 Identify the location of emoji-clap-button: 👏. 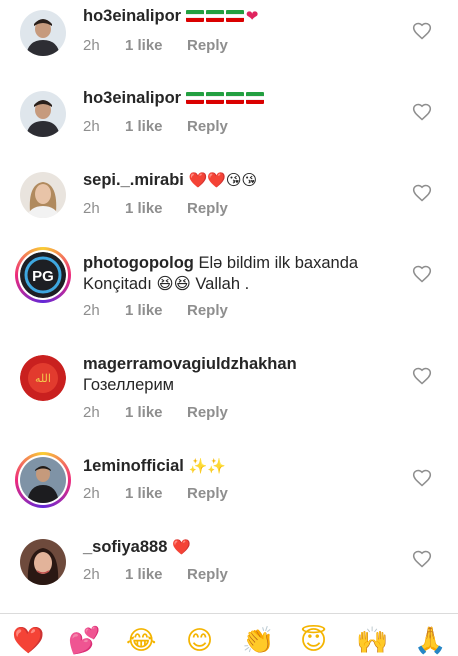
(258, 641).